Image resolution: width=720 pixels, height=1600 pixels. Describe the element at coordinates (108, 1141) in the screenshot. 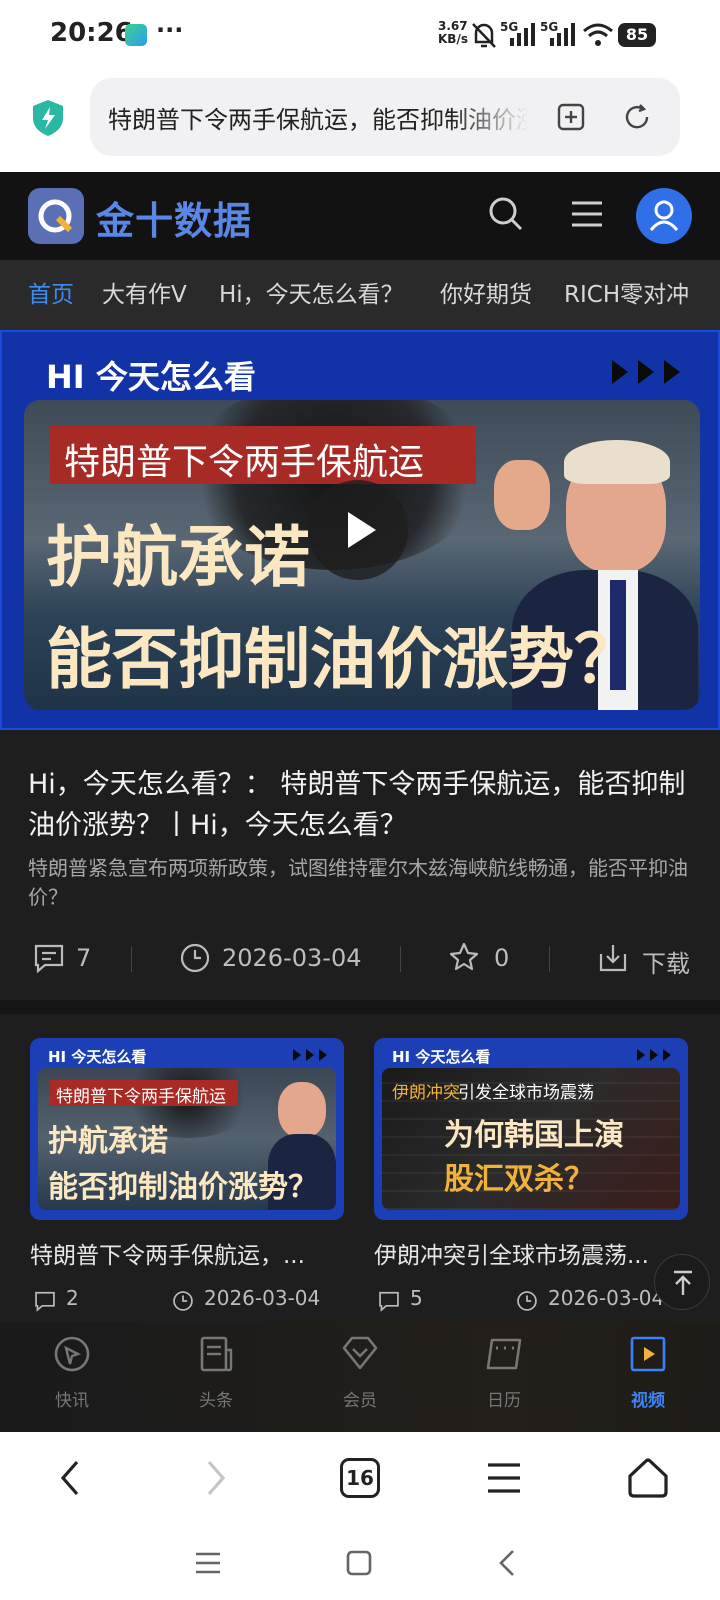

I see `card-big-line-1: 护航承诺` at that location.